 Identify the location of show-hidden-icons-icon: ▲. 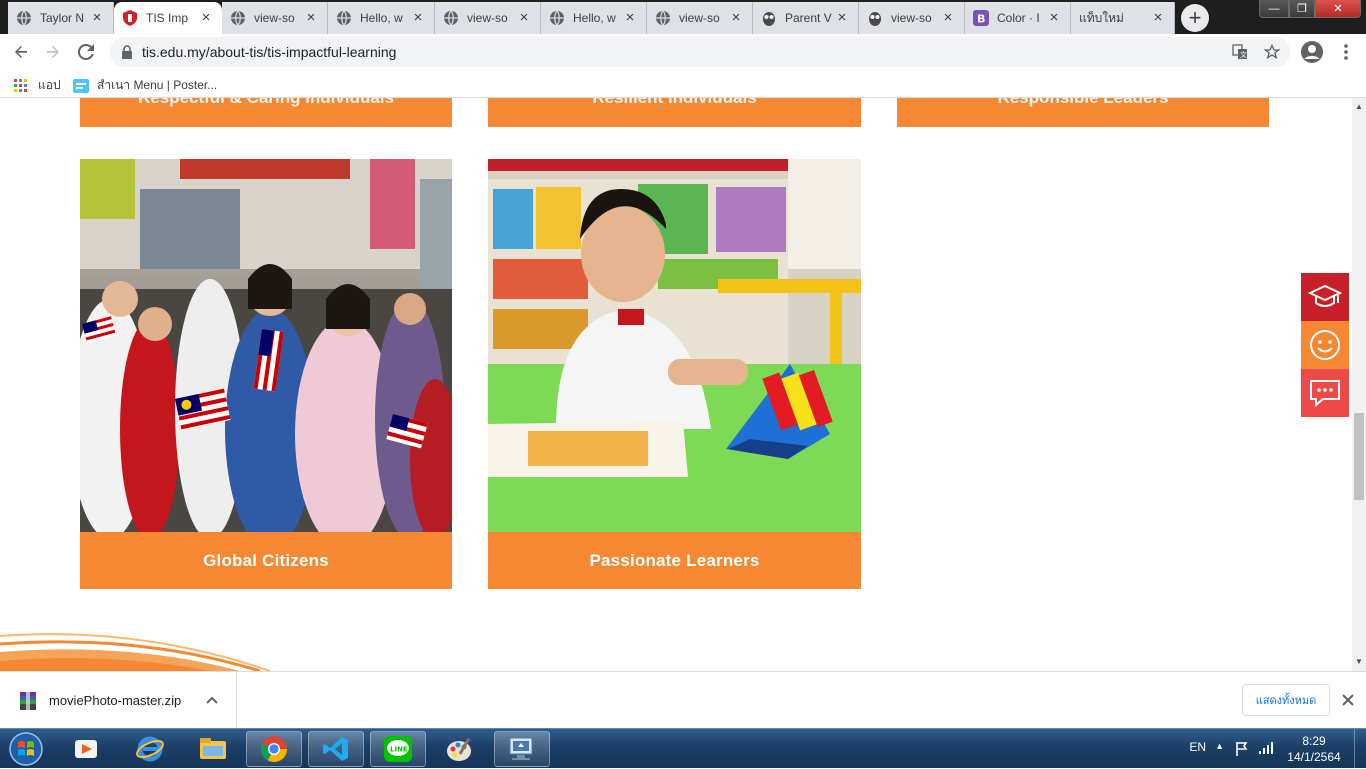
(1219, 746).